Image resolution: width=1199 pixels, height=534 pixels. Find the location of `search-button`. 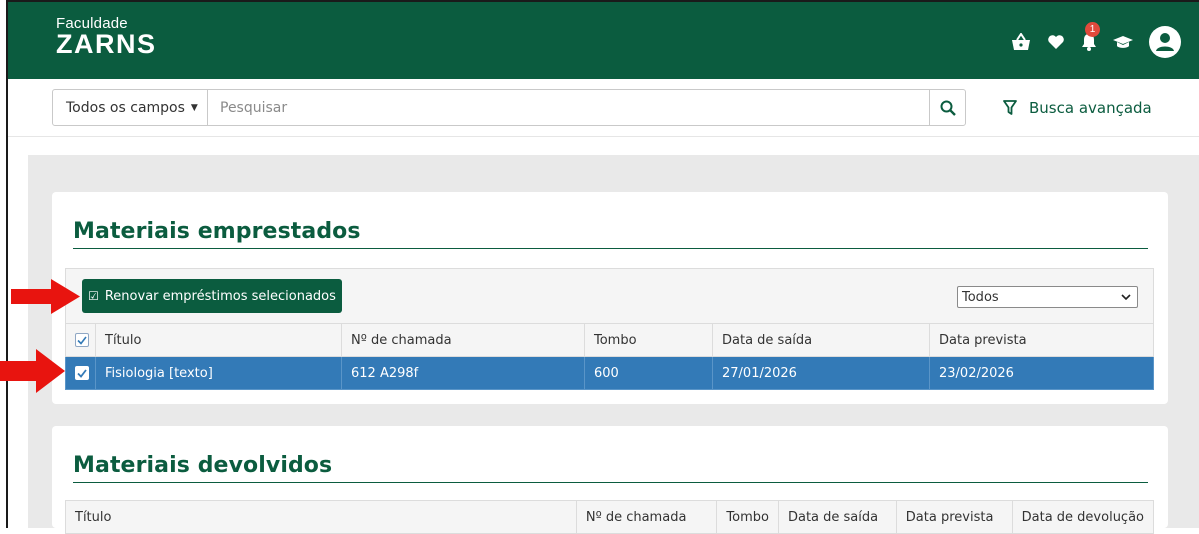

search-button is located at coordinates (947, 107).